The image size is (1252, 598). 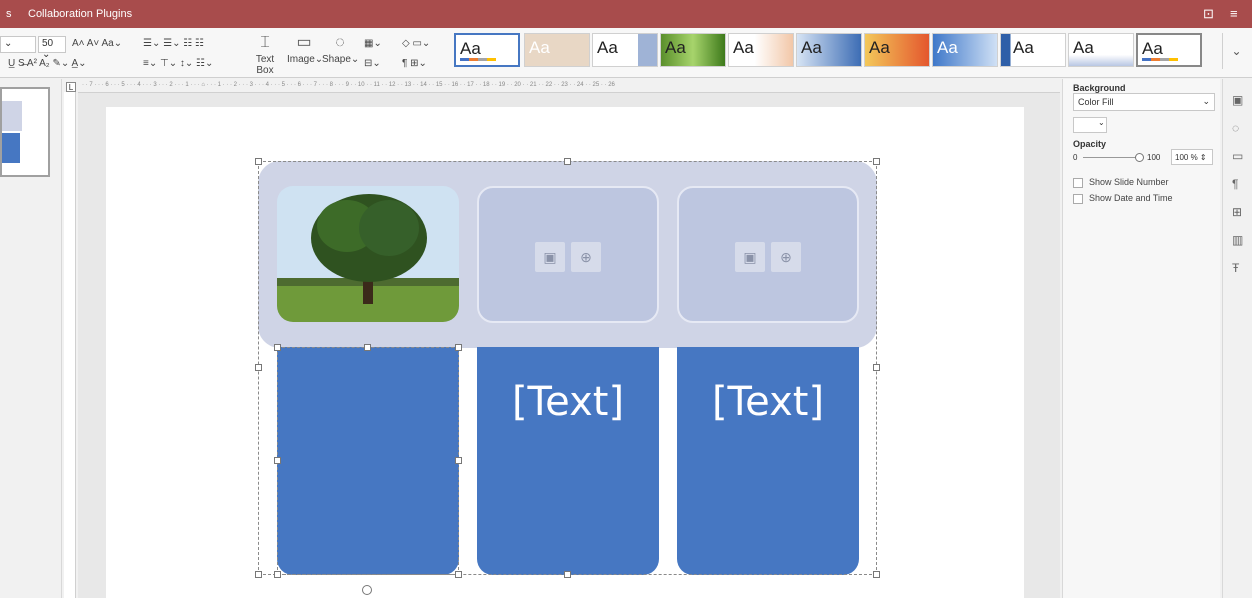 I want to click on menu-plugins: Plugins, so click(x=114, y=14).